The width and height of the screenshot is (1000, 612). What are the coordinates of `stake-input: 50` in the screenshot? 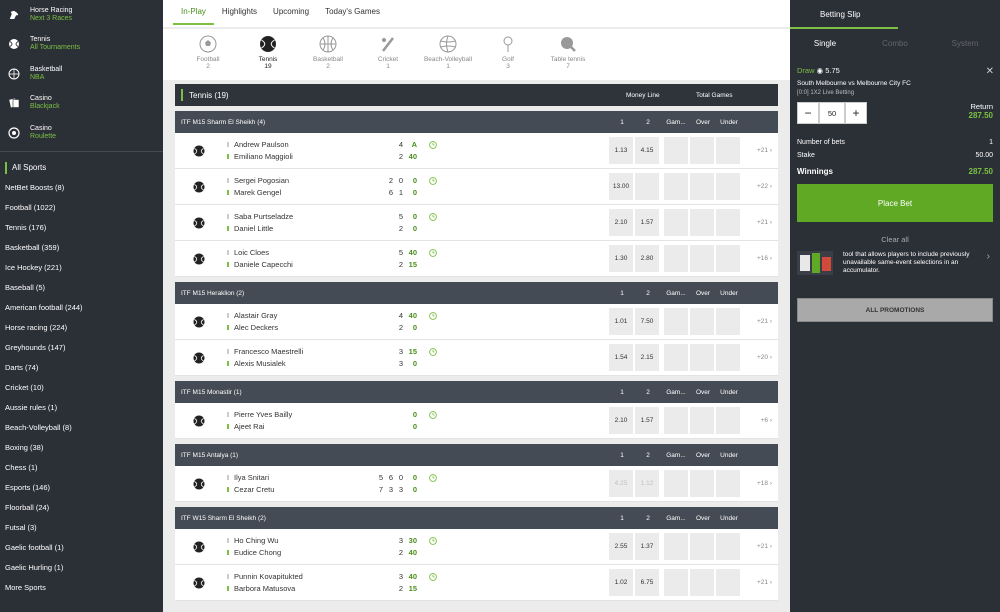 It's located at (832, 113).